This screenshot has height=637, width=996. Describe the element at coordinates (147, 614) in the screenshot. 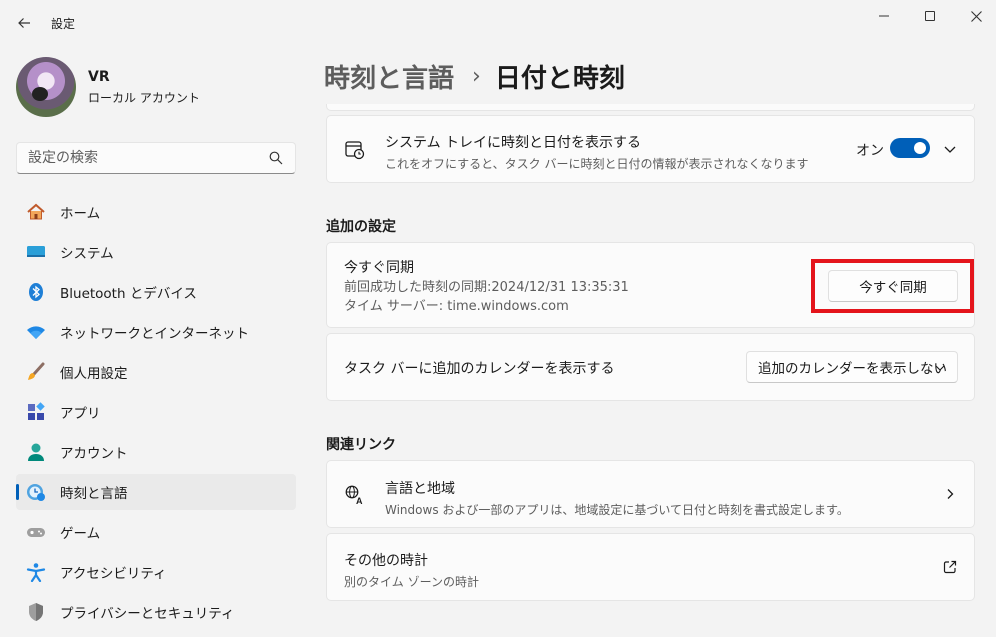

I see `sidebar-item-label: プライバシーとセキュリティ` at that location.